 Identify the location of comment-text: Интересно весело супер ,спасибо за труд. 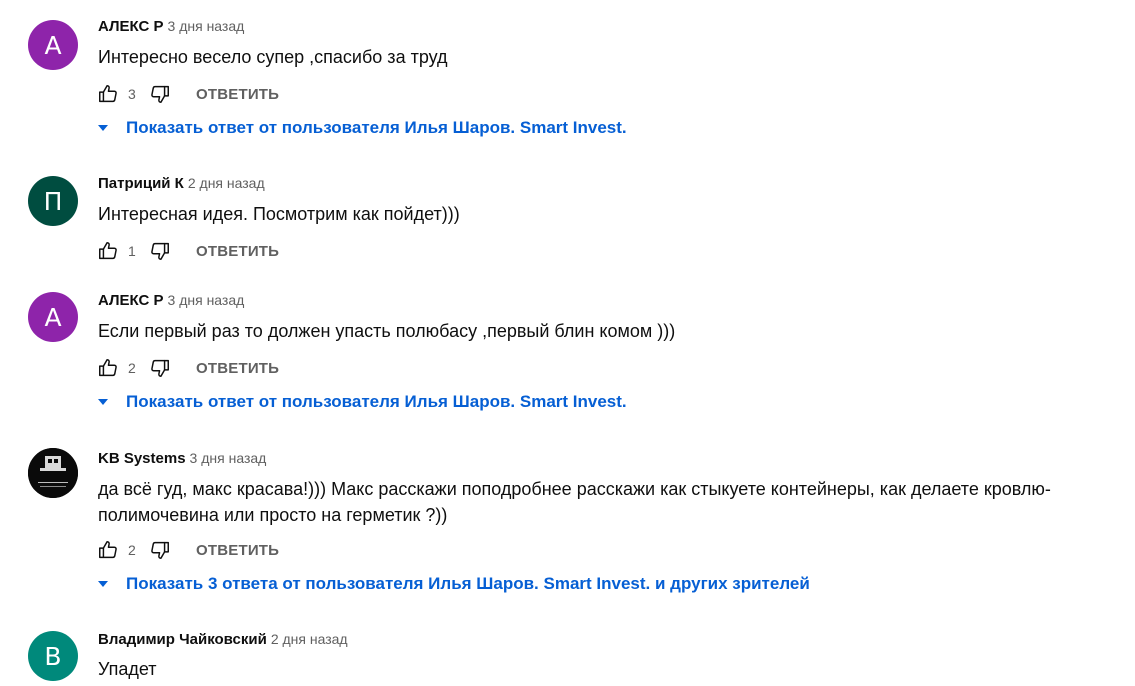
(273, 57).